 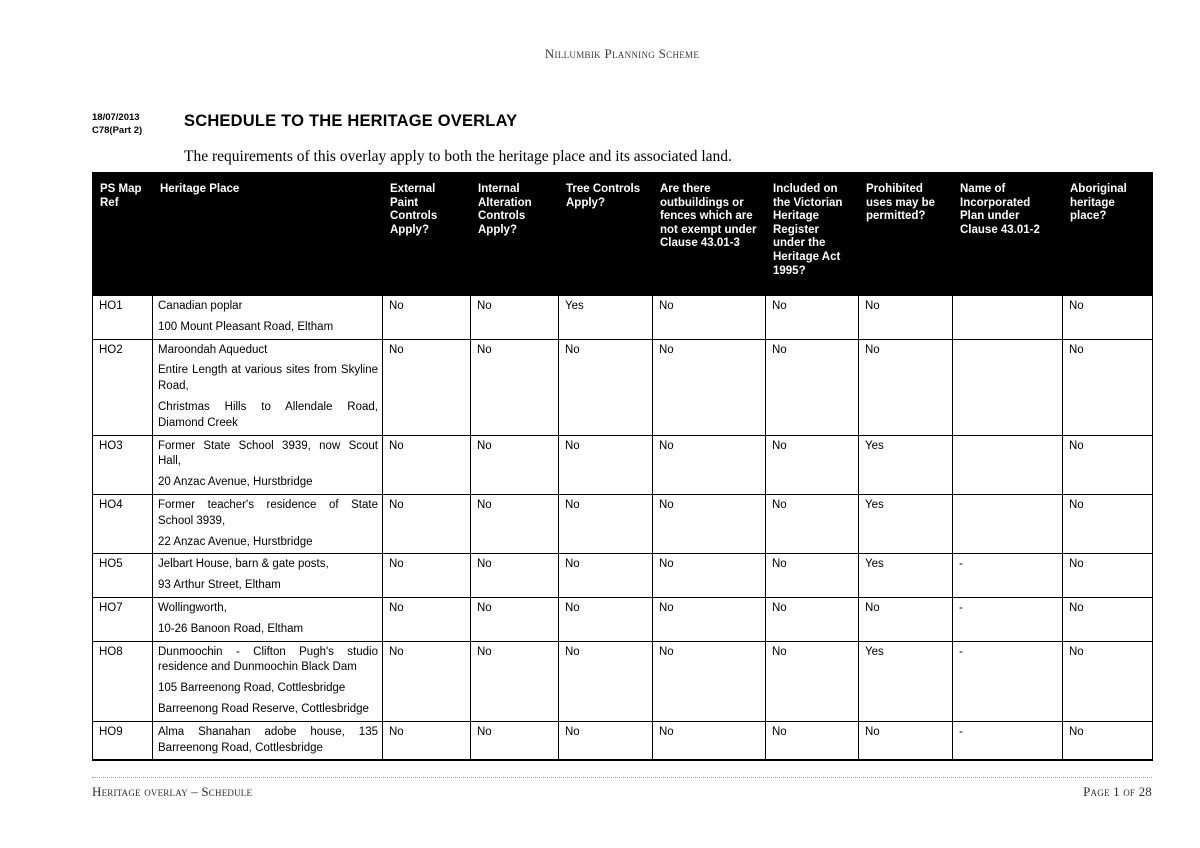 I want to click on heritage-place-line: Canadian poplar, so click(x=200, y=306).